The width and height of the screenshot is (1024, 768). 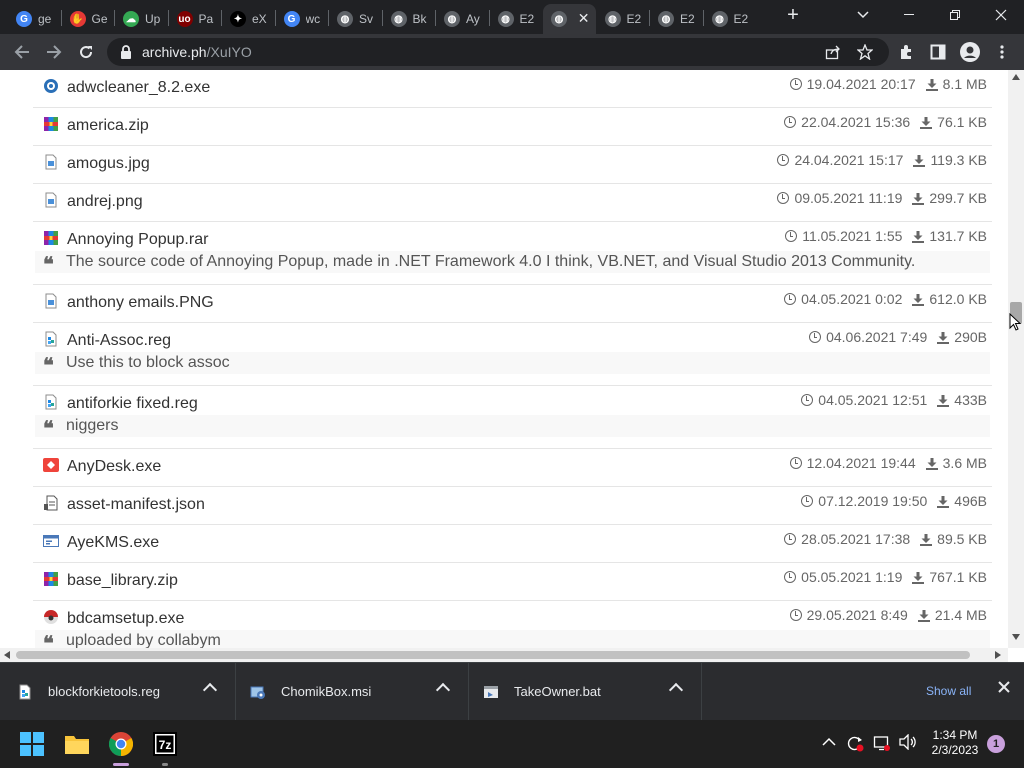 I want to click on show-all-downloads-button: Show all, so click(x=948, y=691).